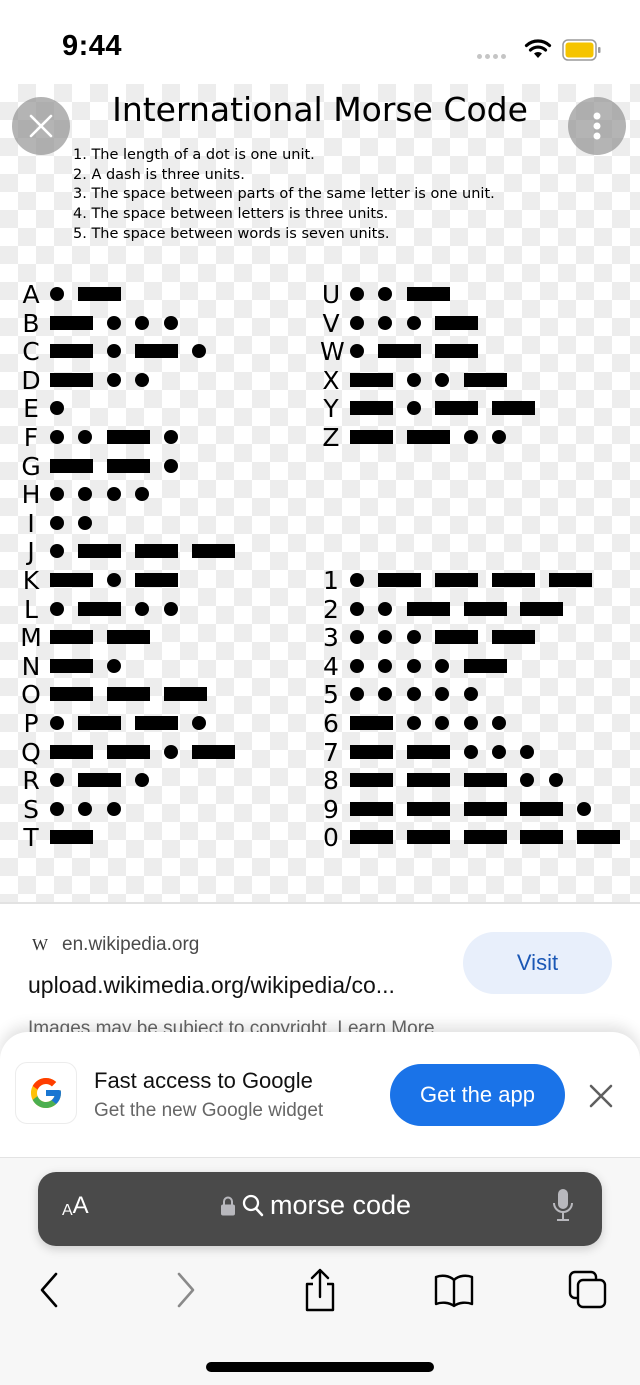 The height and width of the screenshot is (1385, 640). What do you see at coordinates (92, 46) in the screenshot?
I see `status-time: 9:44` at bounding box center [92, 46].